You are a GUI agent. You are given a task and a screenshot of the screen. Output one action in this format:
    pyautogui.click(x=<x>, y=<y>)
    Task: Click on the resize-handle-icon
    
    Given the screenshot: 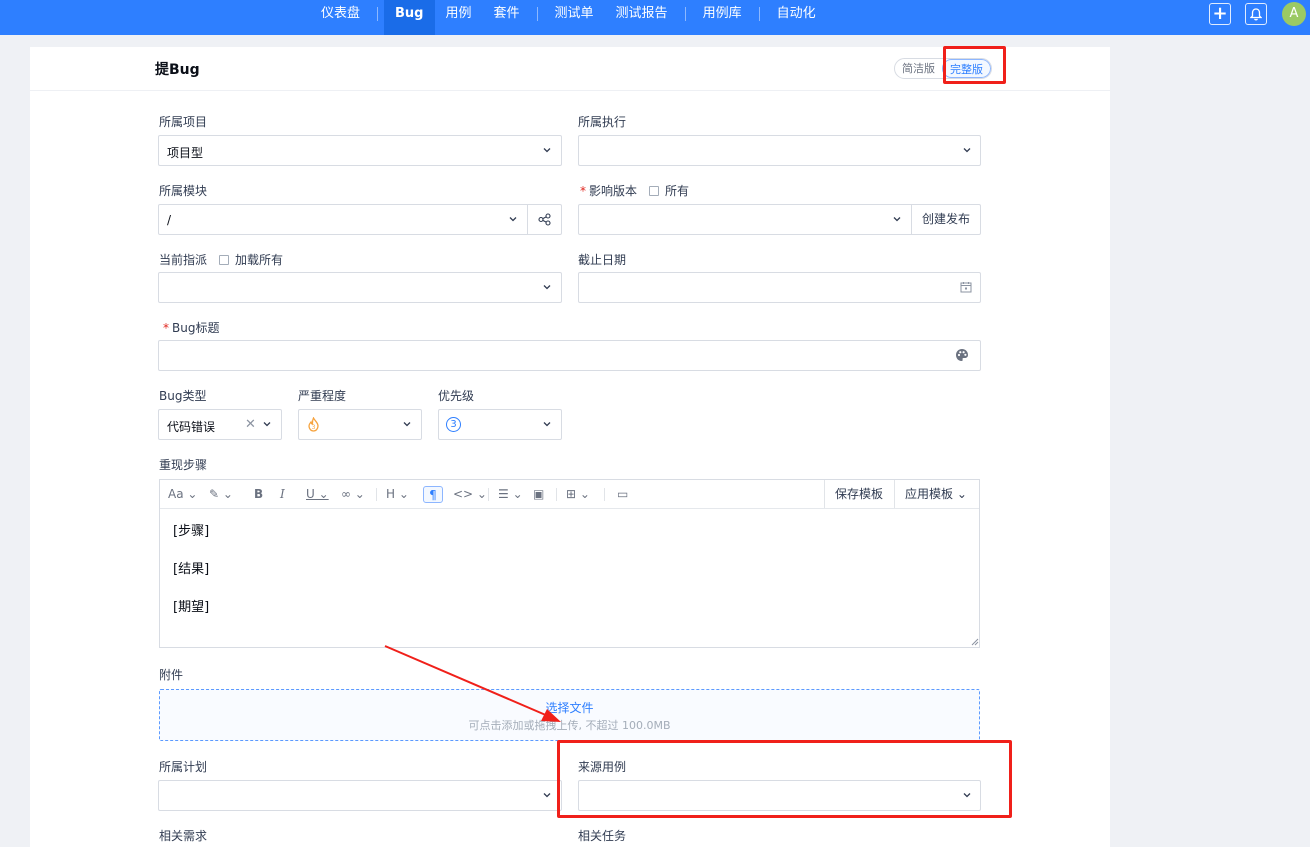 What is the action you would take?
    pyautogui.click(x=974, y=641)
    